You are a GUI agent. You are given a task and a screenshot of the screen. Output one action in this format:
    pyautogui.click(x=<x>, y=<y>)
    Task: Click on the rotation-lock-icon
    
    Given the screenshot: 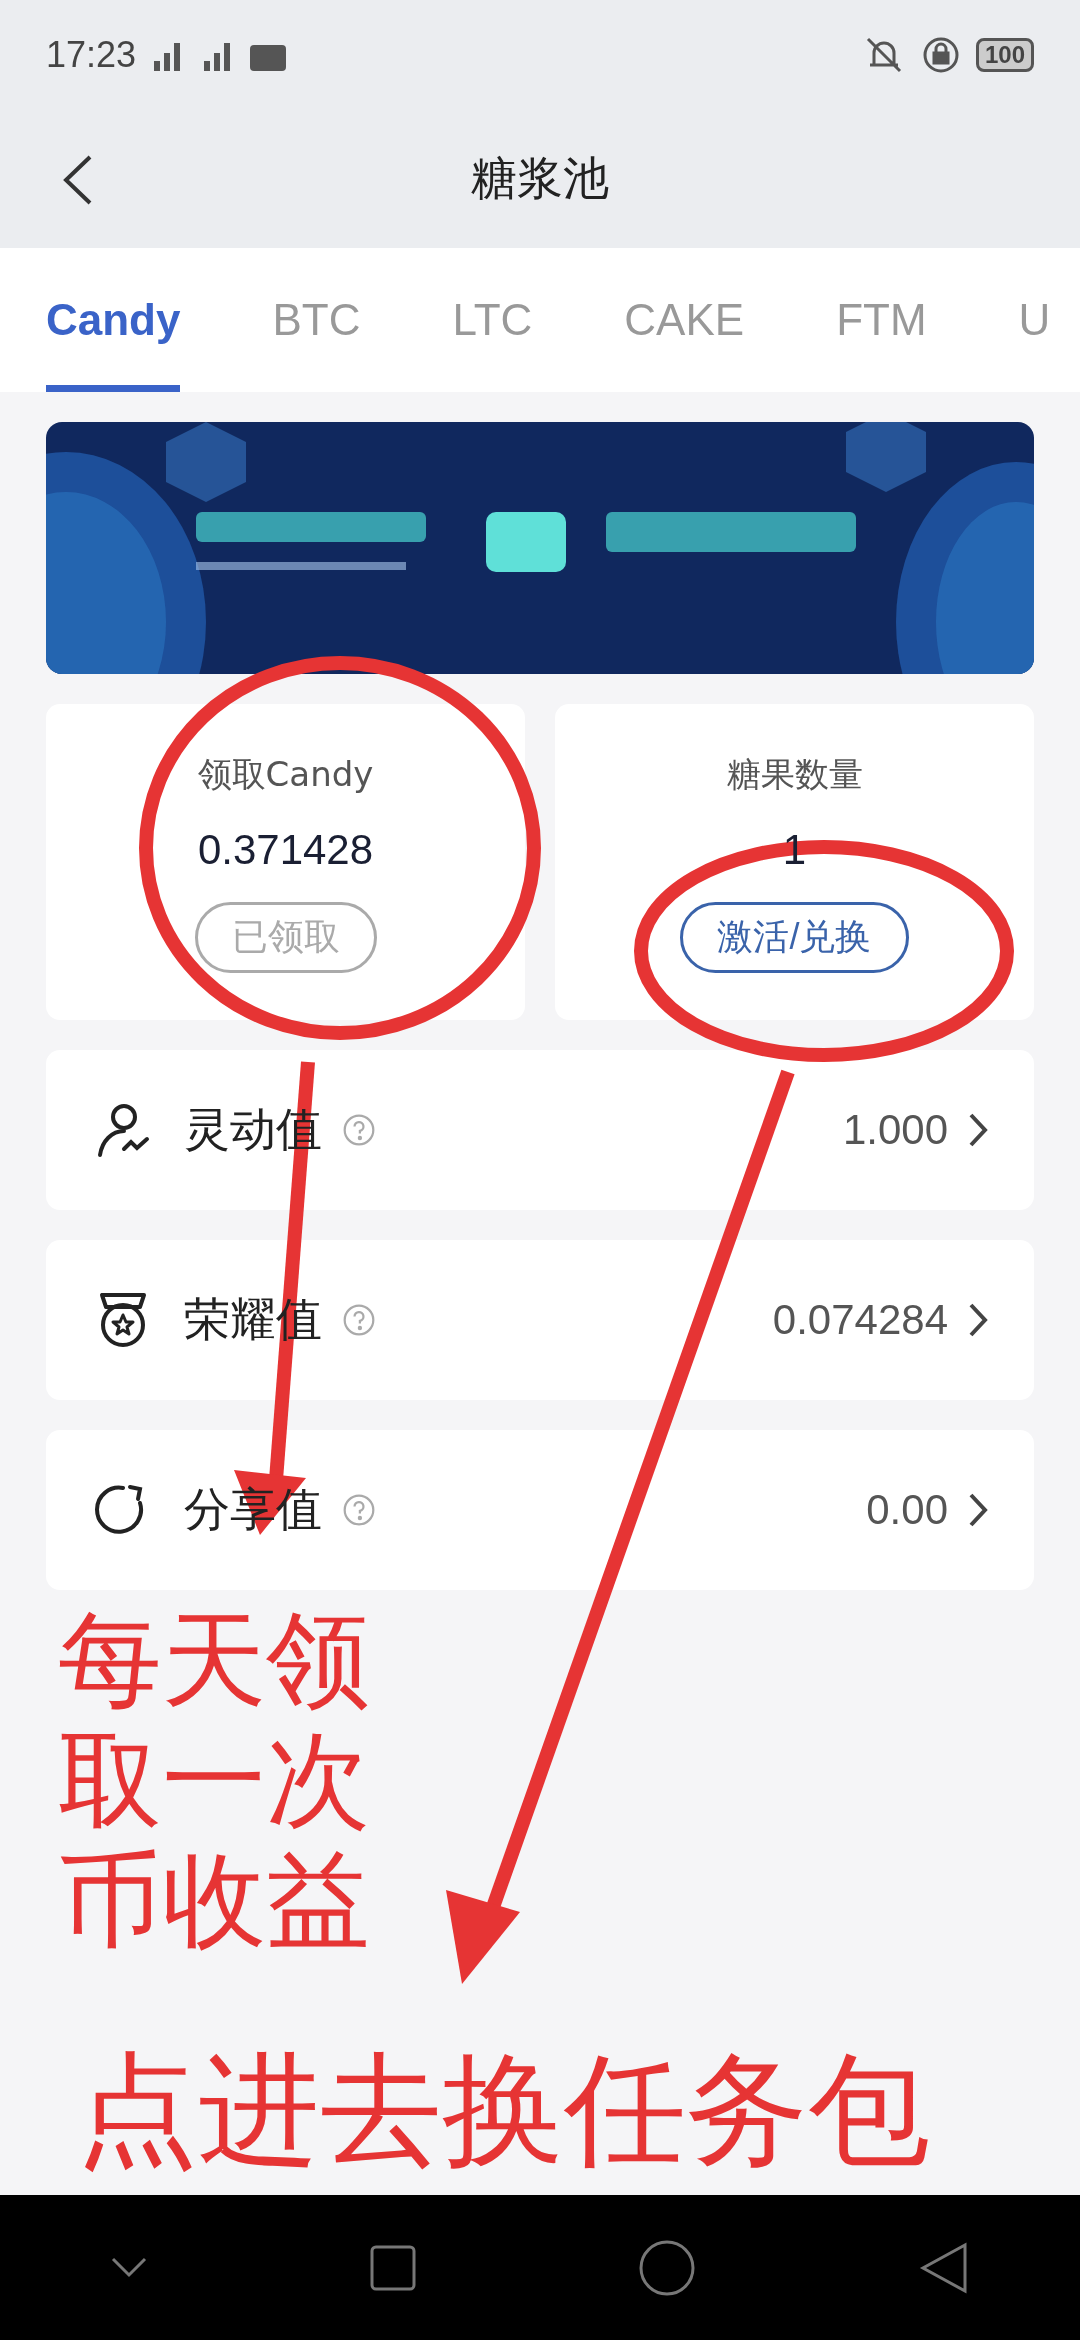 What is the action you would take?
    pyautogui.click(x=940, y=55)
    